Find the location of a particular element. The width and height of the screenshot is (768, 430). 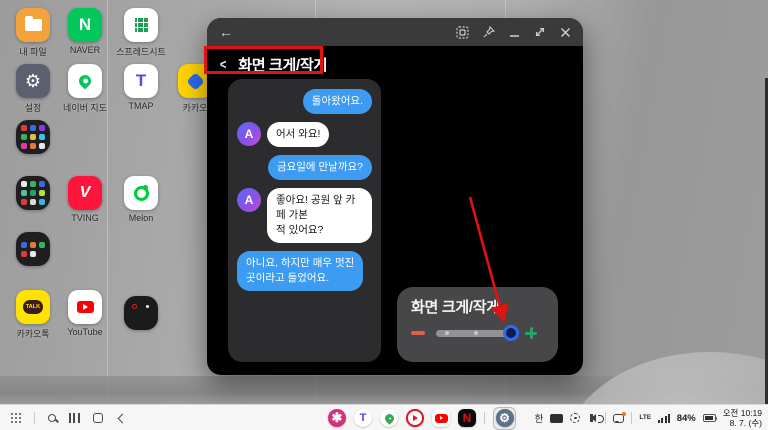

icon-label: Melon is located at coordinates (141, 218).